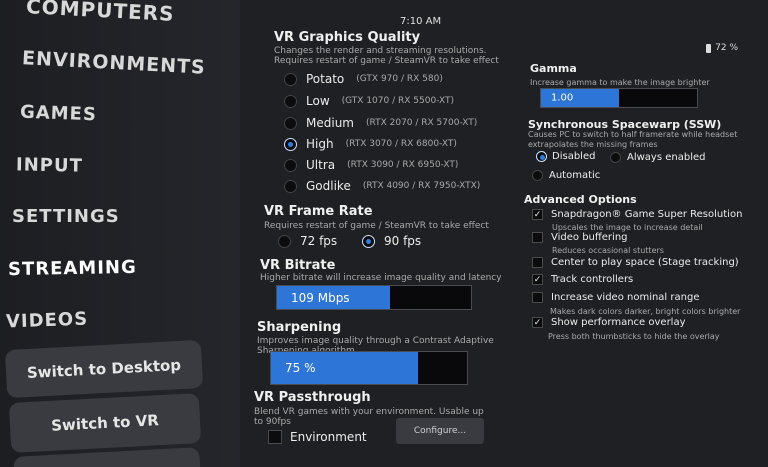 The width and height of the screenshot is (768, 467). I want to click on option-track-controllers: ✓ Track controllers, so click(582, 279).